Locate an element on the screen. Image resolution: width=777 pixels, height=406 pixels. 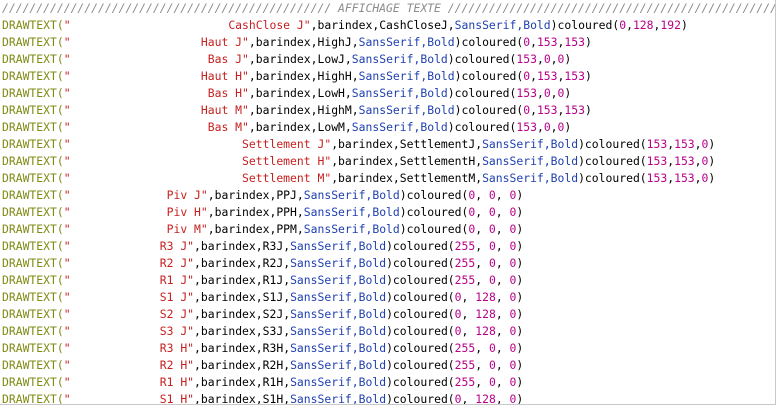
argument-token: ,barindex,LowJ, is located at coordinates (300, 59).